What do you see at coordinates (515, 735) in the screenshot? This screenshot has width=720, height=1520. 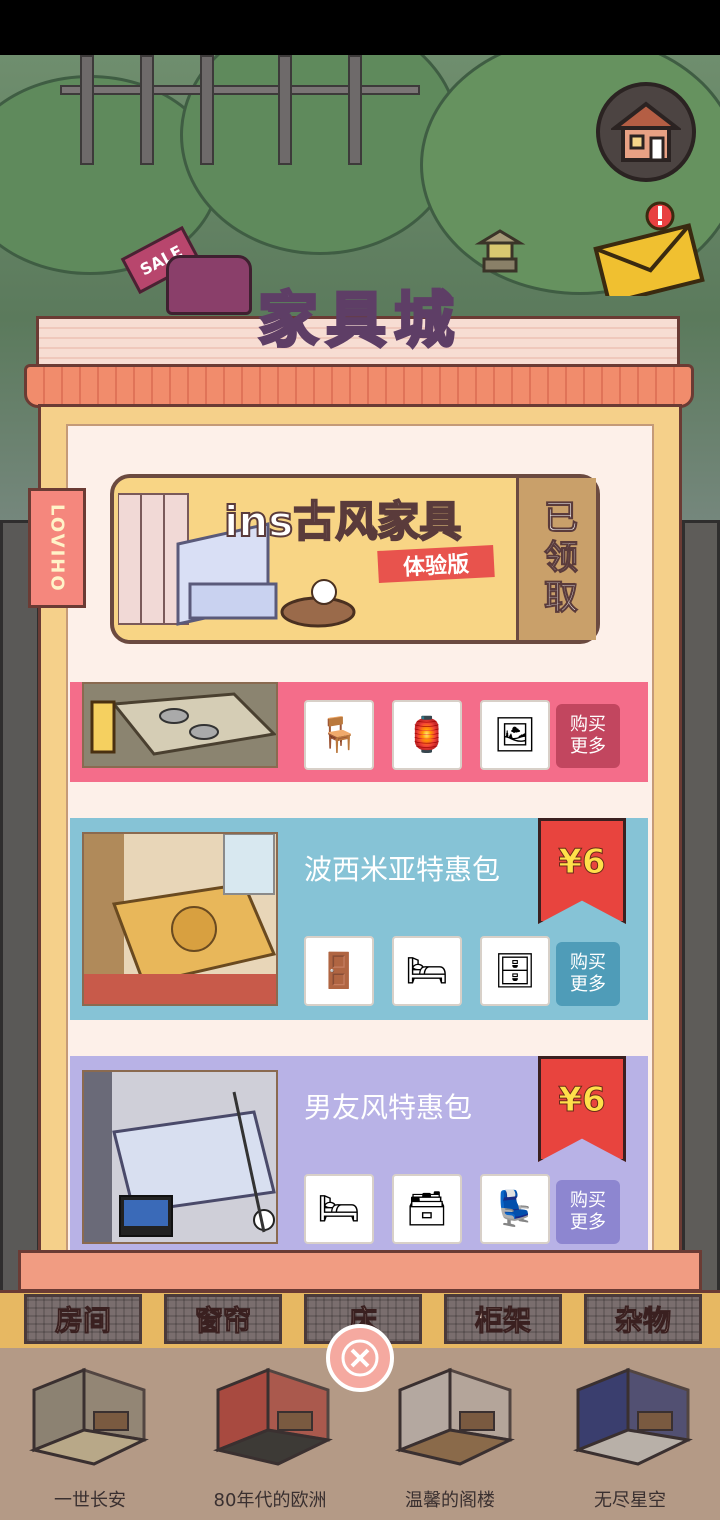 I see `poster-icon: 🖼` at bounding box center [515, 735].